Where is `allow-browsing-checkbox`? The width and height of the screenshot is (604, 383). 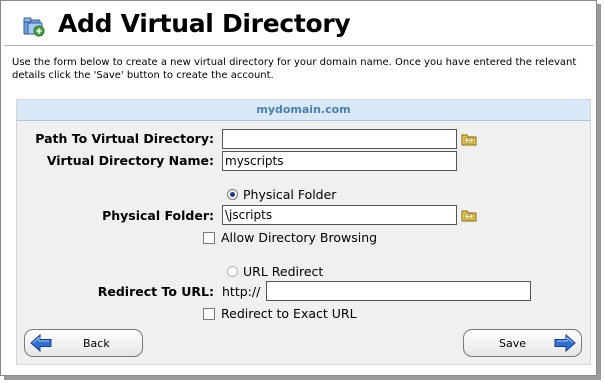
allow-browsing-checkbox is located at coordinates (209, 237).